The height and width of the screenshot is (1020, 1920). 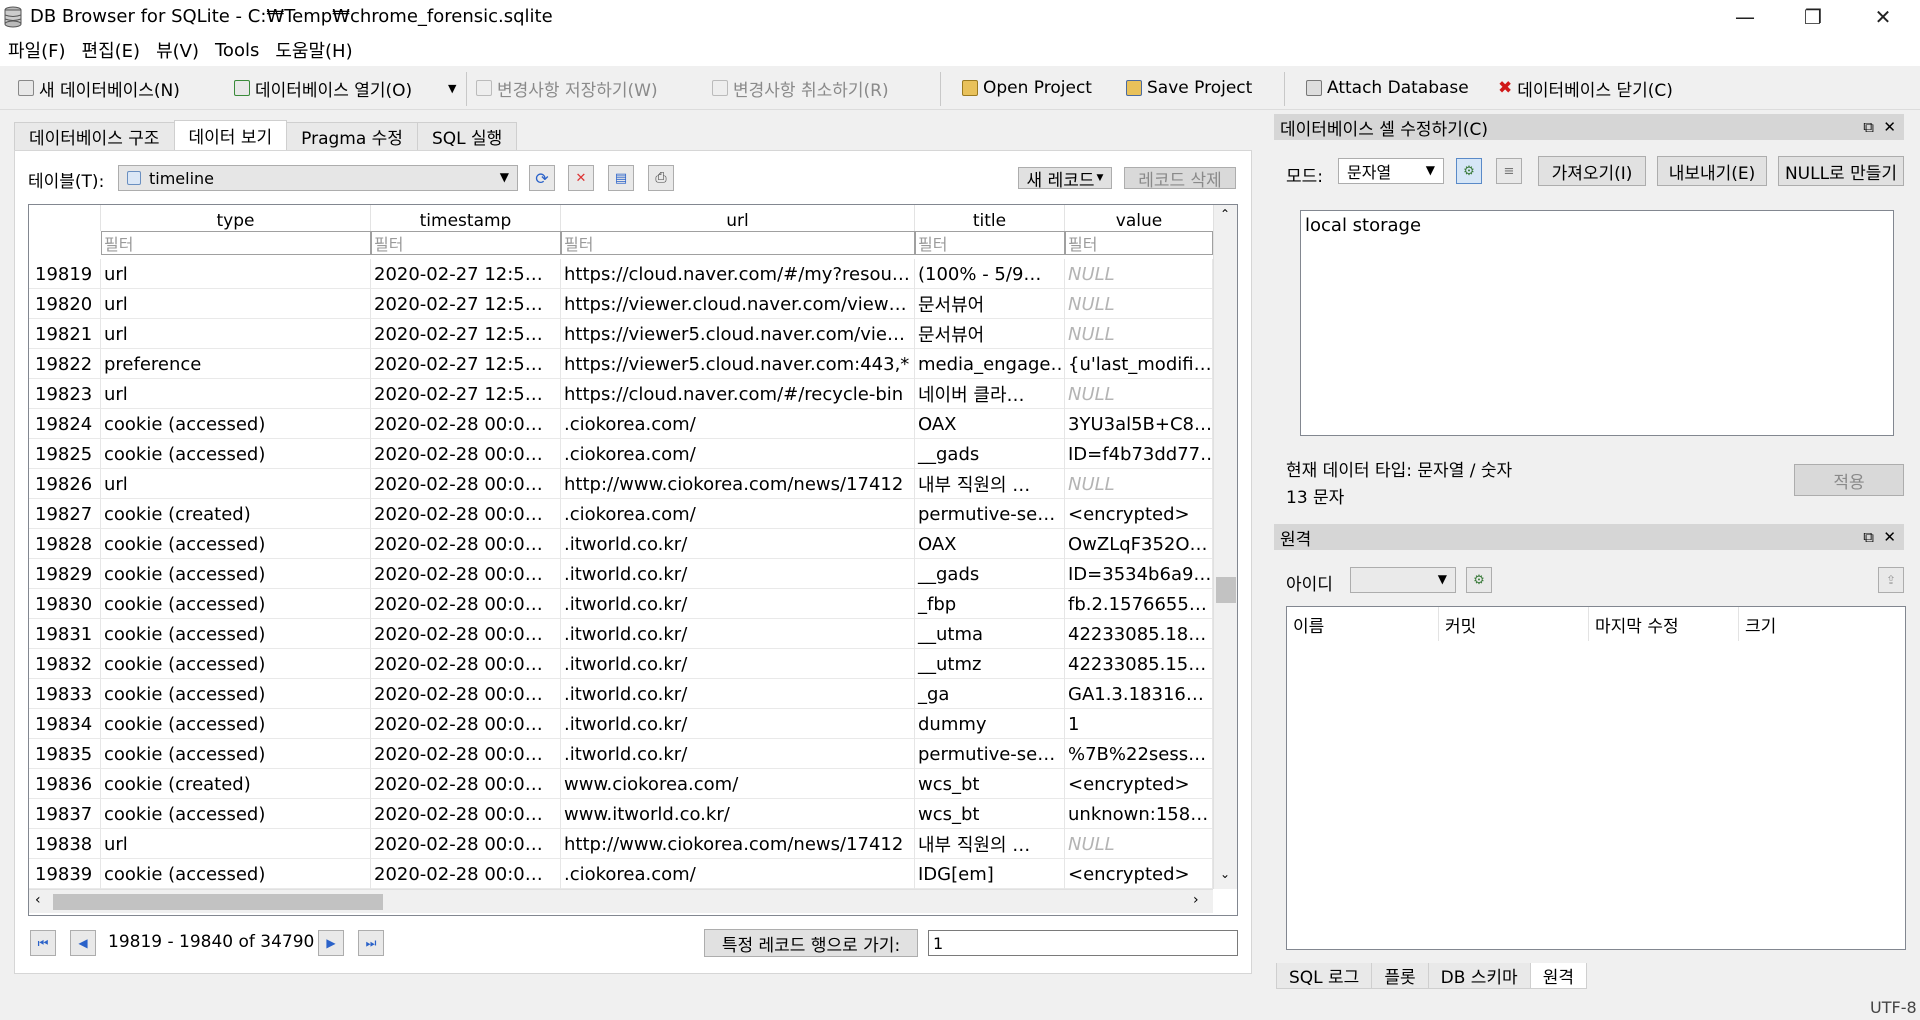 What do you see at coordinates (738, 364) in the screenshot?
I see `cell-url: https://viewer5.cloud.naver.com:443,*` at bounding box center [738, 364].